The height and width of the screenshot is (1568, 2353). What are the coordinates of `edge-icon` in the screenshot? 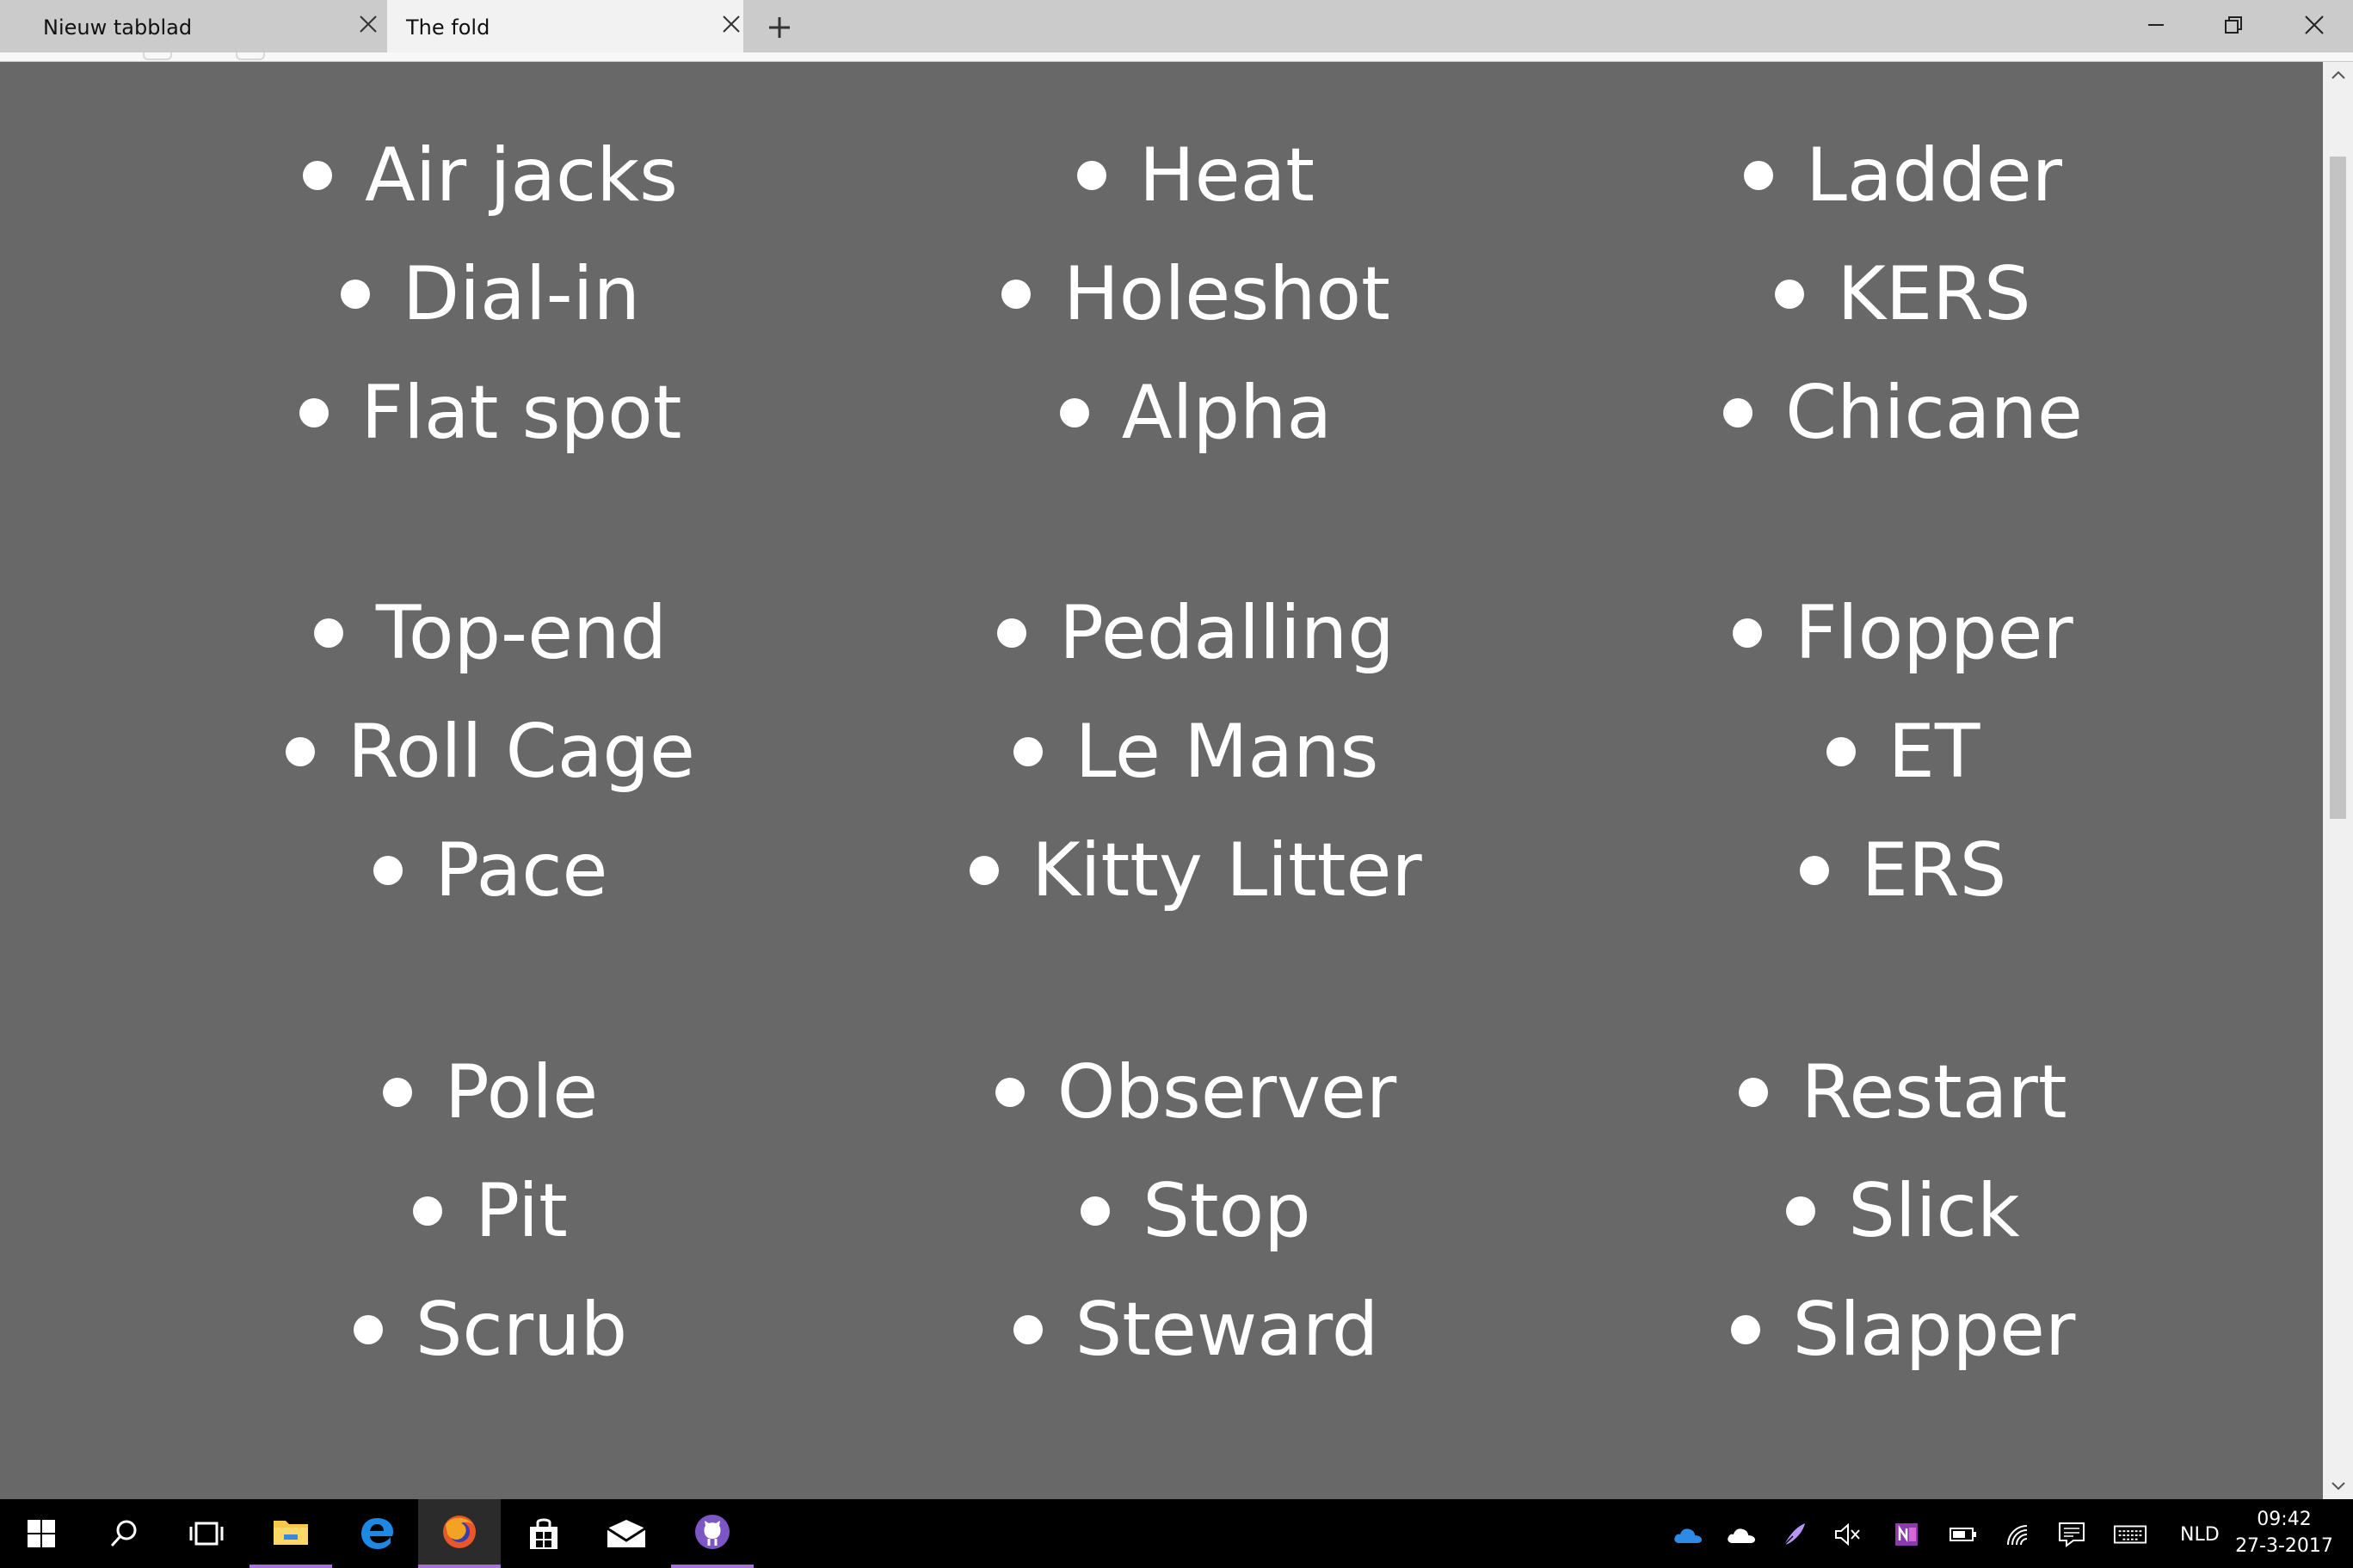 It's located at (377, 1534).